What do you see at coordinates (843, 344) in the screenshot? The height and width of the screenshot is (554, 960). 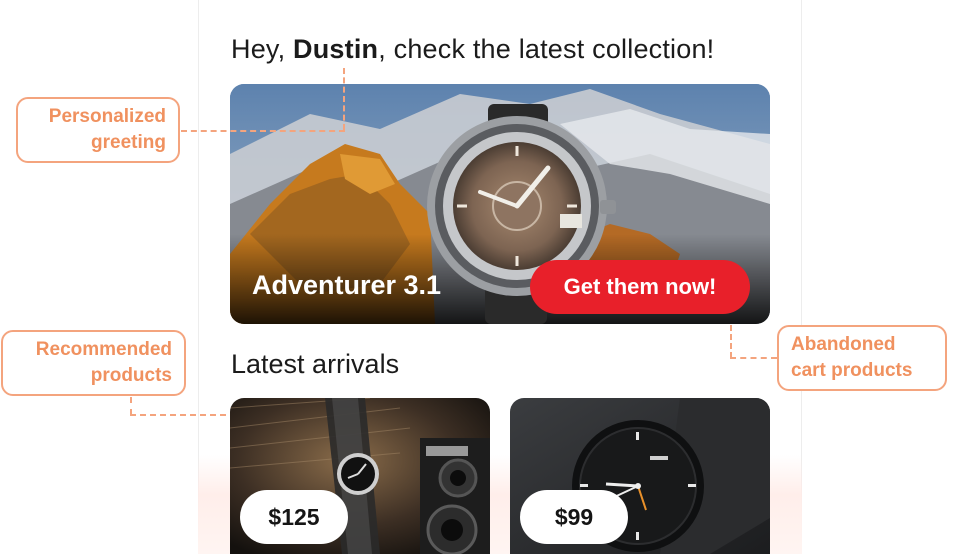 I see `annotation-line-1: Abandoned` at bounding box center [843, 344].